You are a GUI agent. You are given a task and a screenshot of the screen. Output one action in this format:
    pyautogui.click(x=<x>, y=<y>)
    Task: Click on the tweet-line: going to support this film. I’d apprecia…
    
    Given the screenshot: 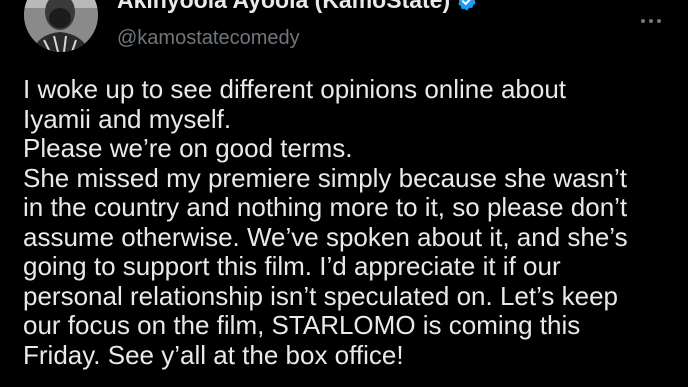 What is the action you would take?
    pyautogui.click(x=292, y=266)
    